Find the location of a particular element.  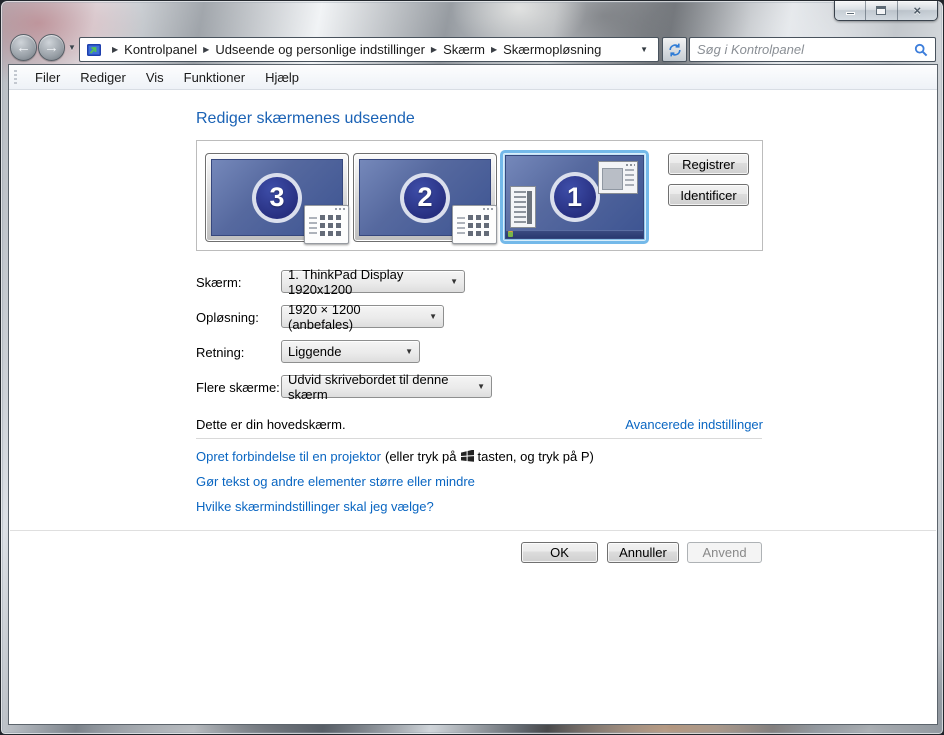

breadcrumb-item-skaerm: Skærm is located at coordinates (464, 49).